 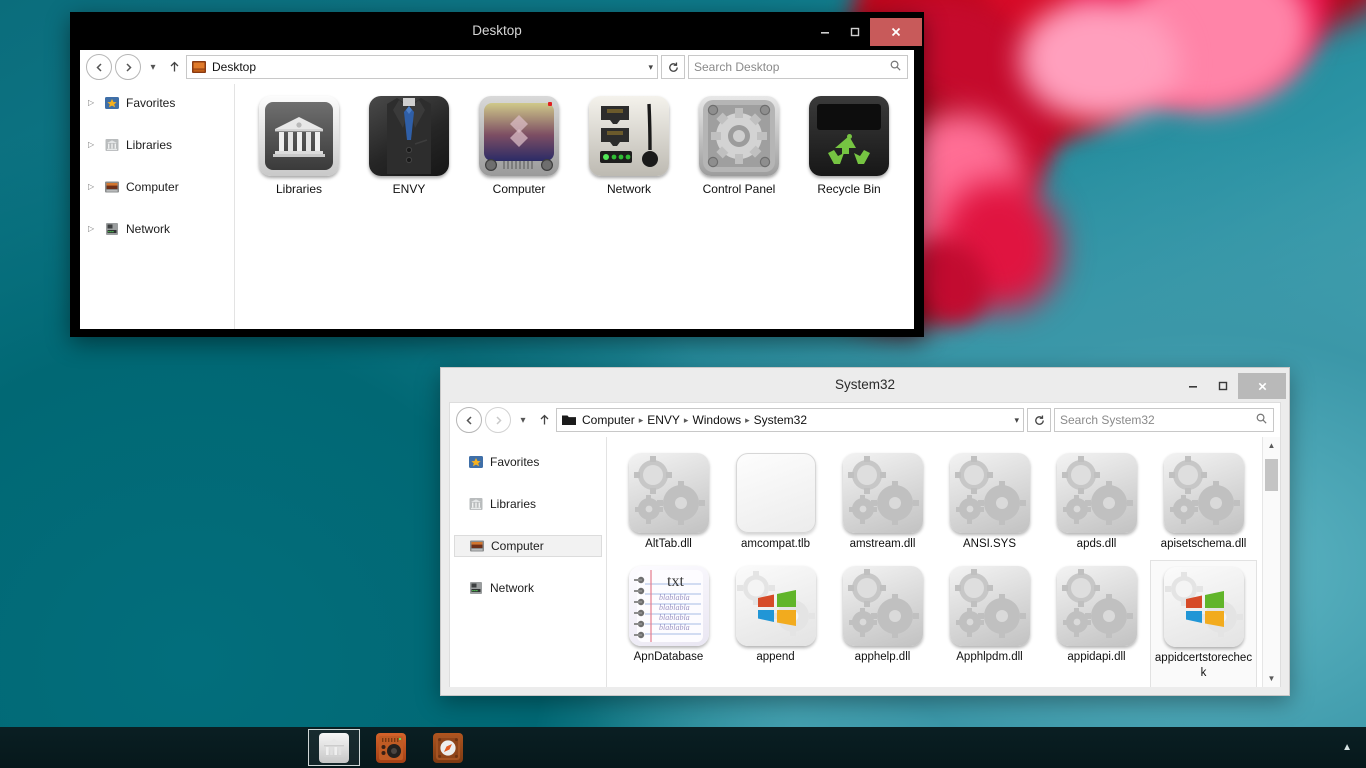 What do you see at coordinates (409, 189) in the screenshot?
I see `desktop-item-label: ENVY` at bounding box center [409, 189].